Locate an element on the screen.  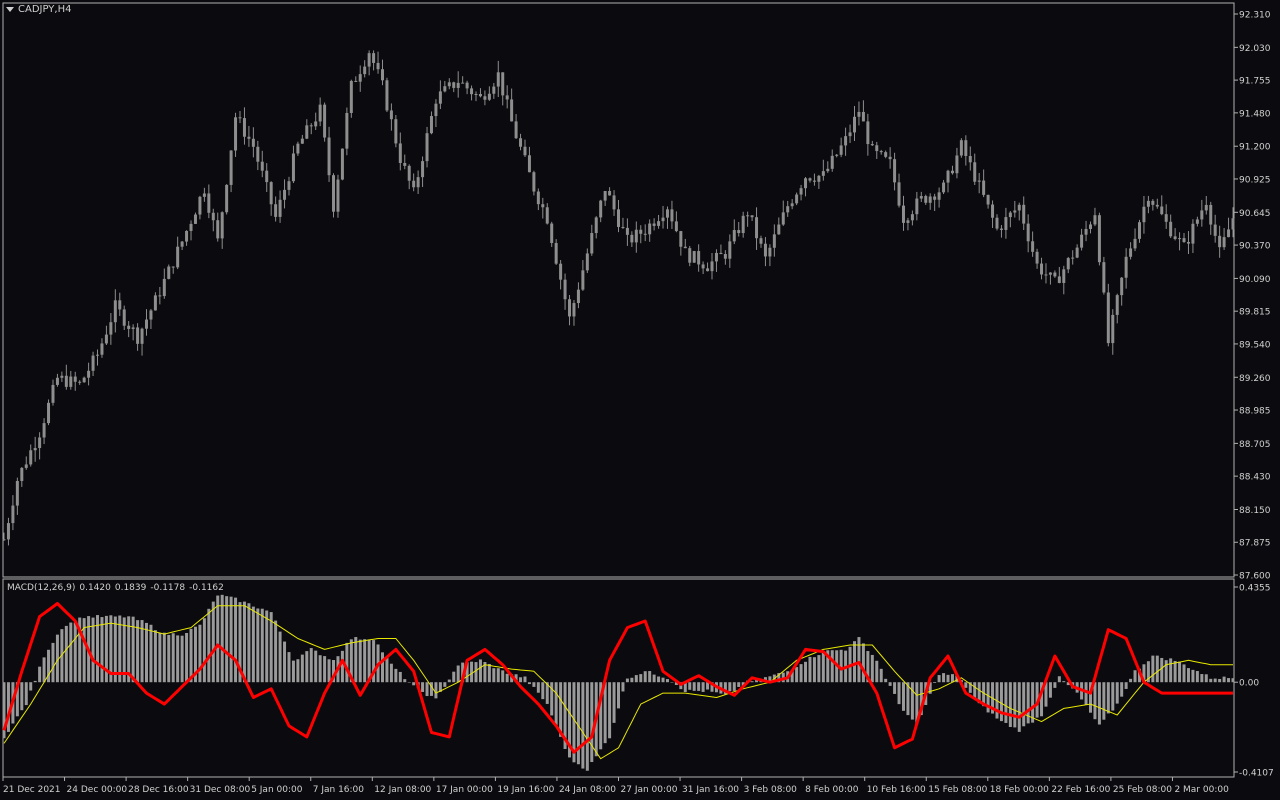
macd-tick-label: -0.4107 is located at coordinates (1256, 774).